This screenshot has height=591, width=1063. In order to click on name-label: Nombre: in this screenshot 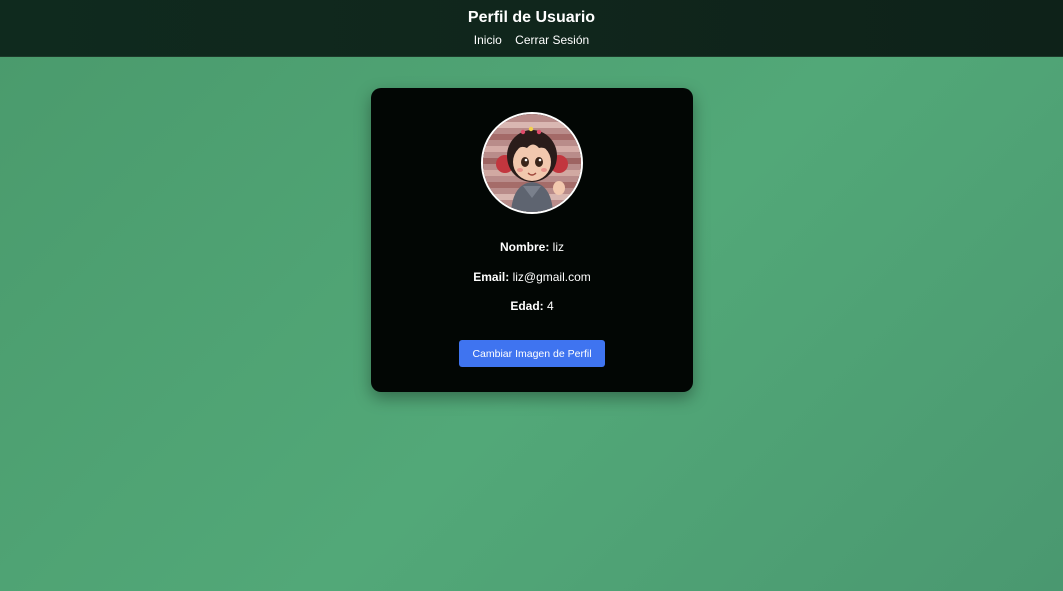, I will do `click(524, 247)`.